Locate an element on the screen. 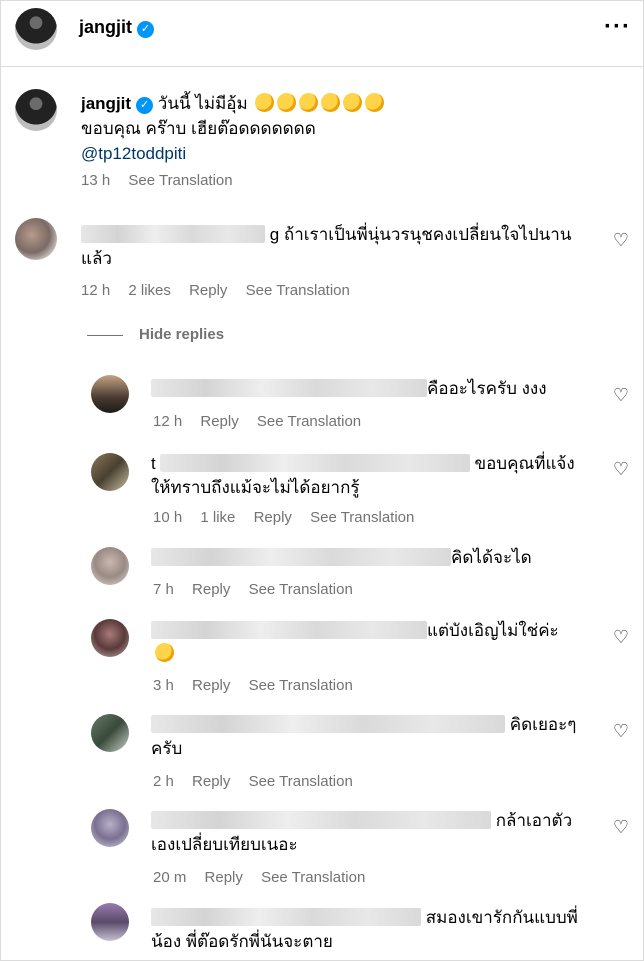 Image resolution: width=644 pixels, height=961 pixels. likes-count: 2 likes is located at coordinates (149, 290).